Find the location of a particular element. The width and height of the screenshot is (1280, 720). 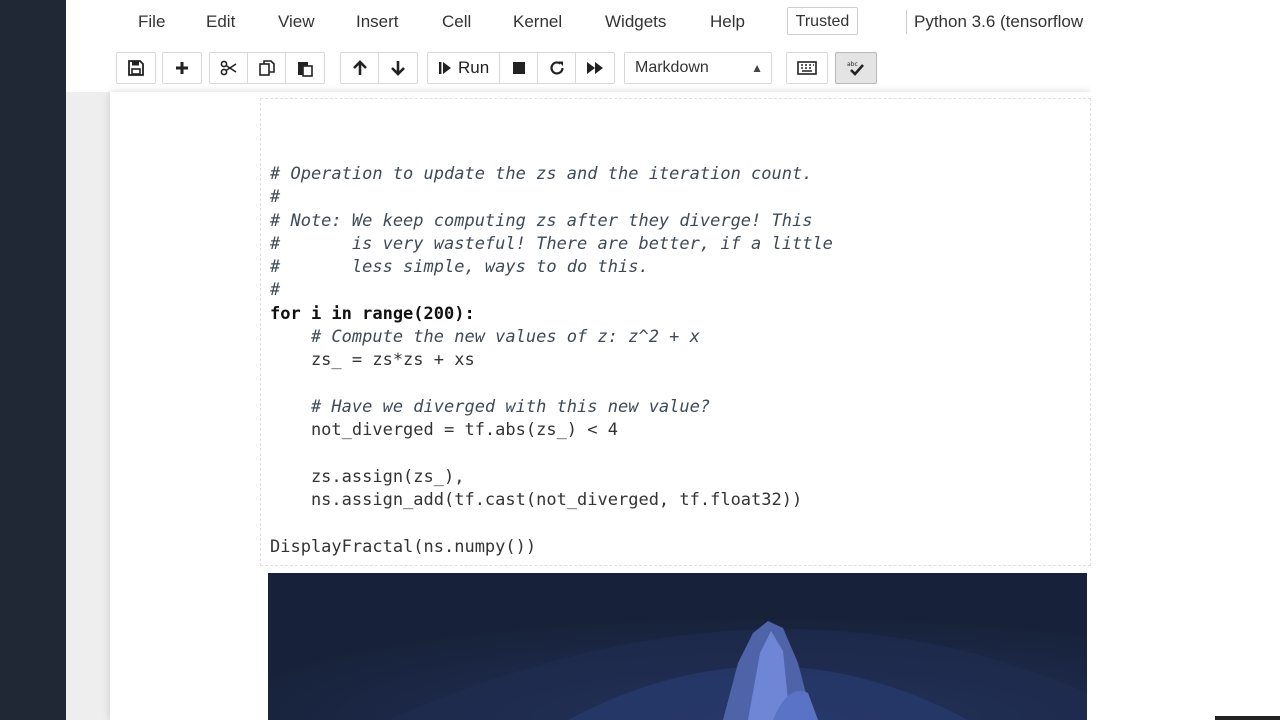

insert-group is located at coordinates (182, 68).